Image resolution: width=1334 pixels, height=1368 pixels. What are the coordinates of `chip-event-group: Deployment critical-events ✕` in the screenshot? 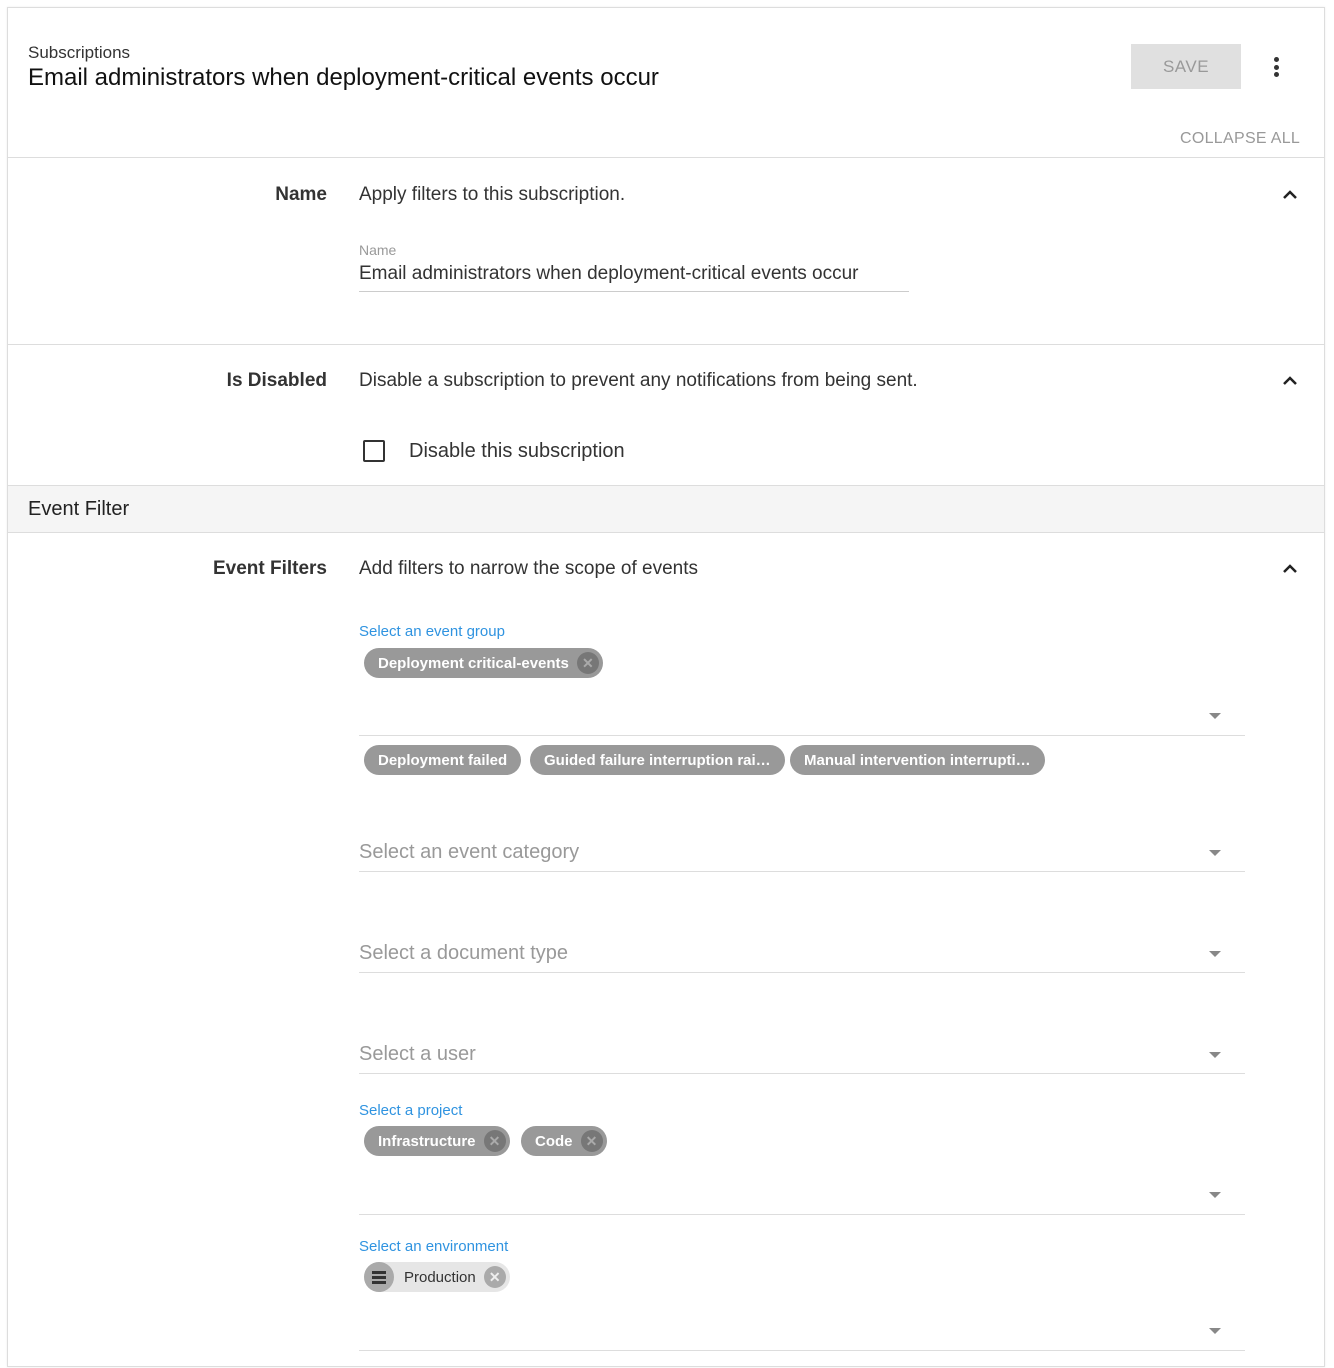 It's located at (483, 663).